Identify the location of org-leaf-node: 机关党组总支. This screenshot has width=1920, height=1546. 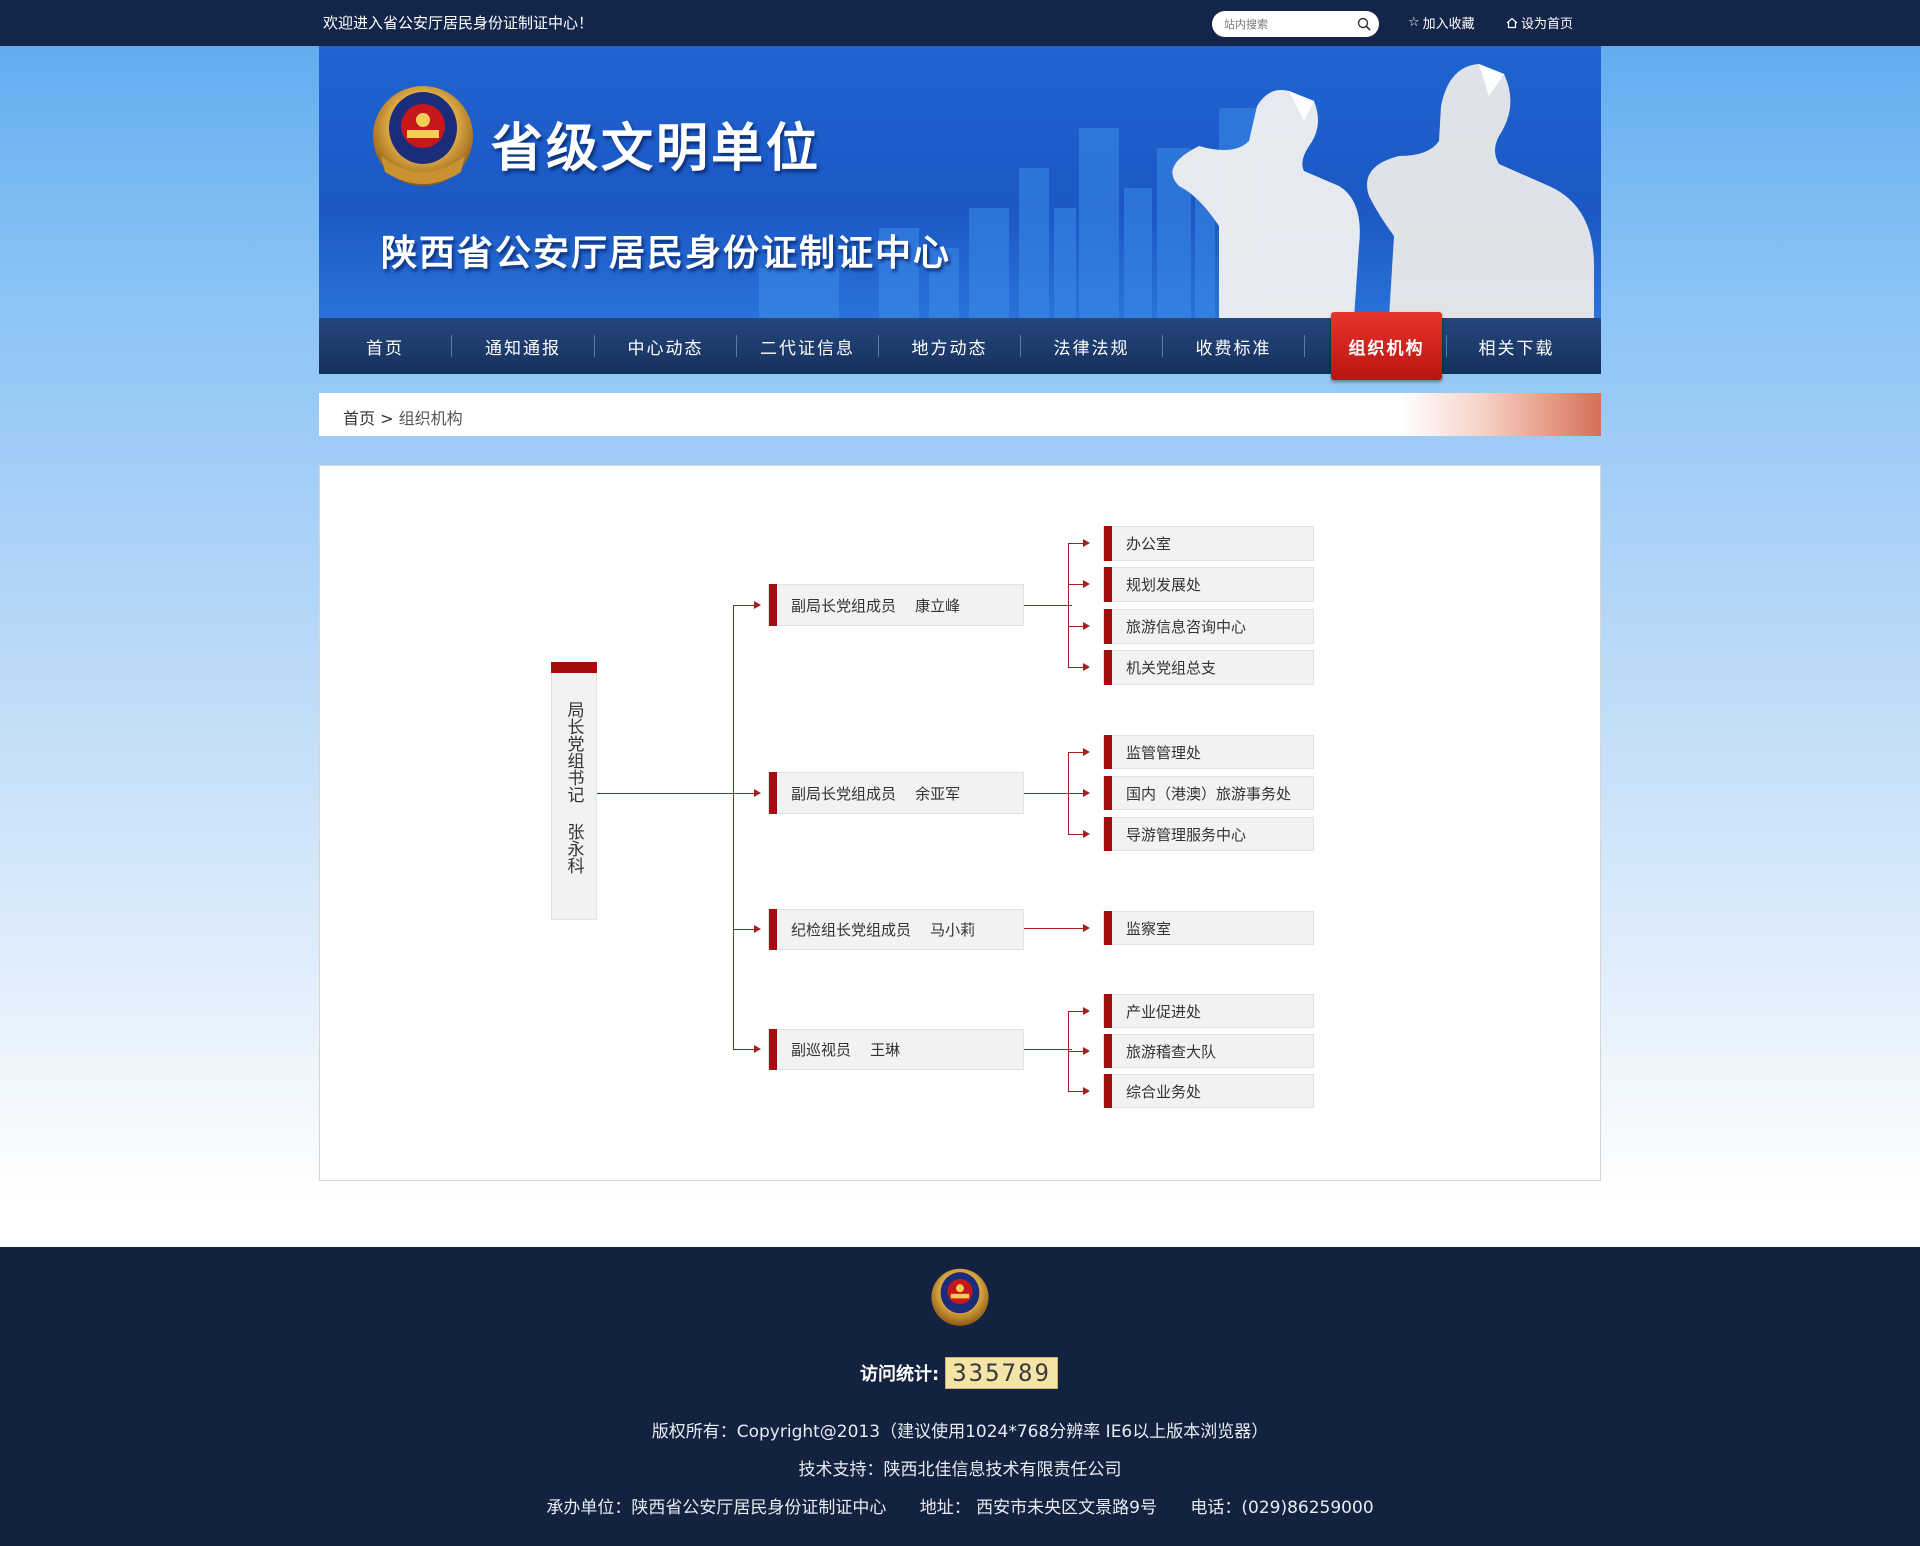
(1208, 667).